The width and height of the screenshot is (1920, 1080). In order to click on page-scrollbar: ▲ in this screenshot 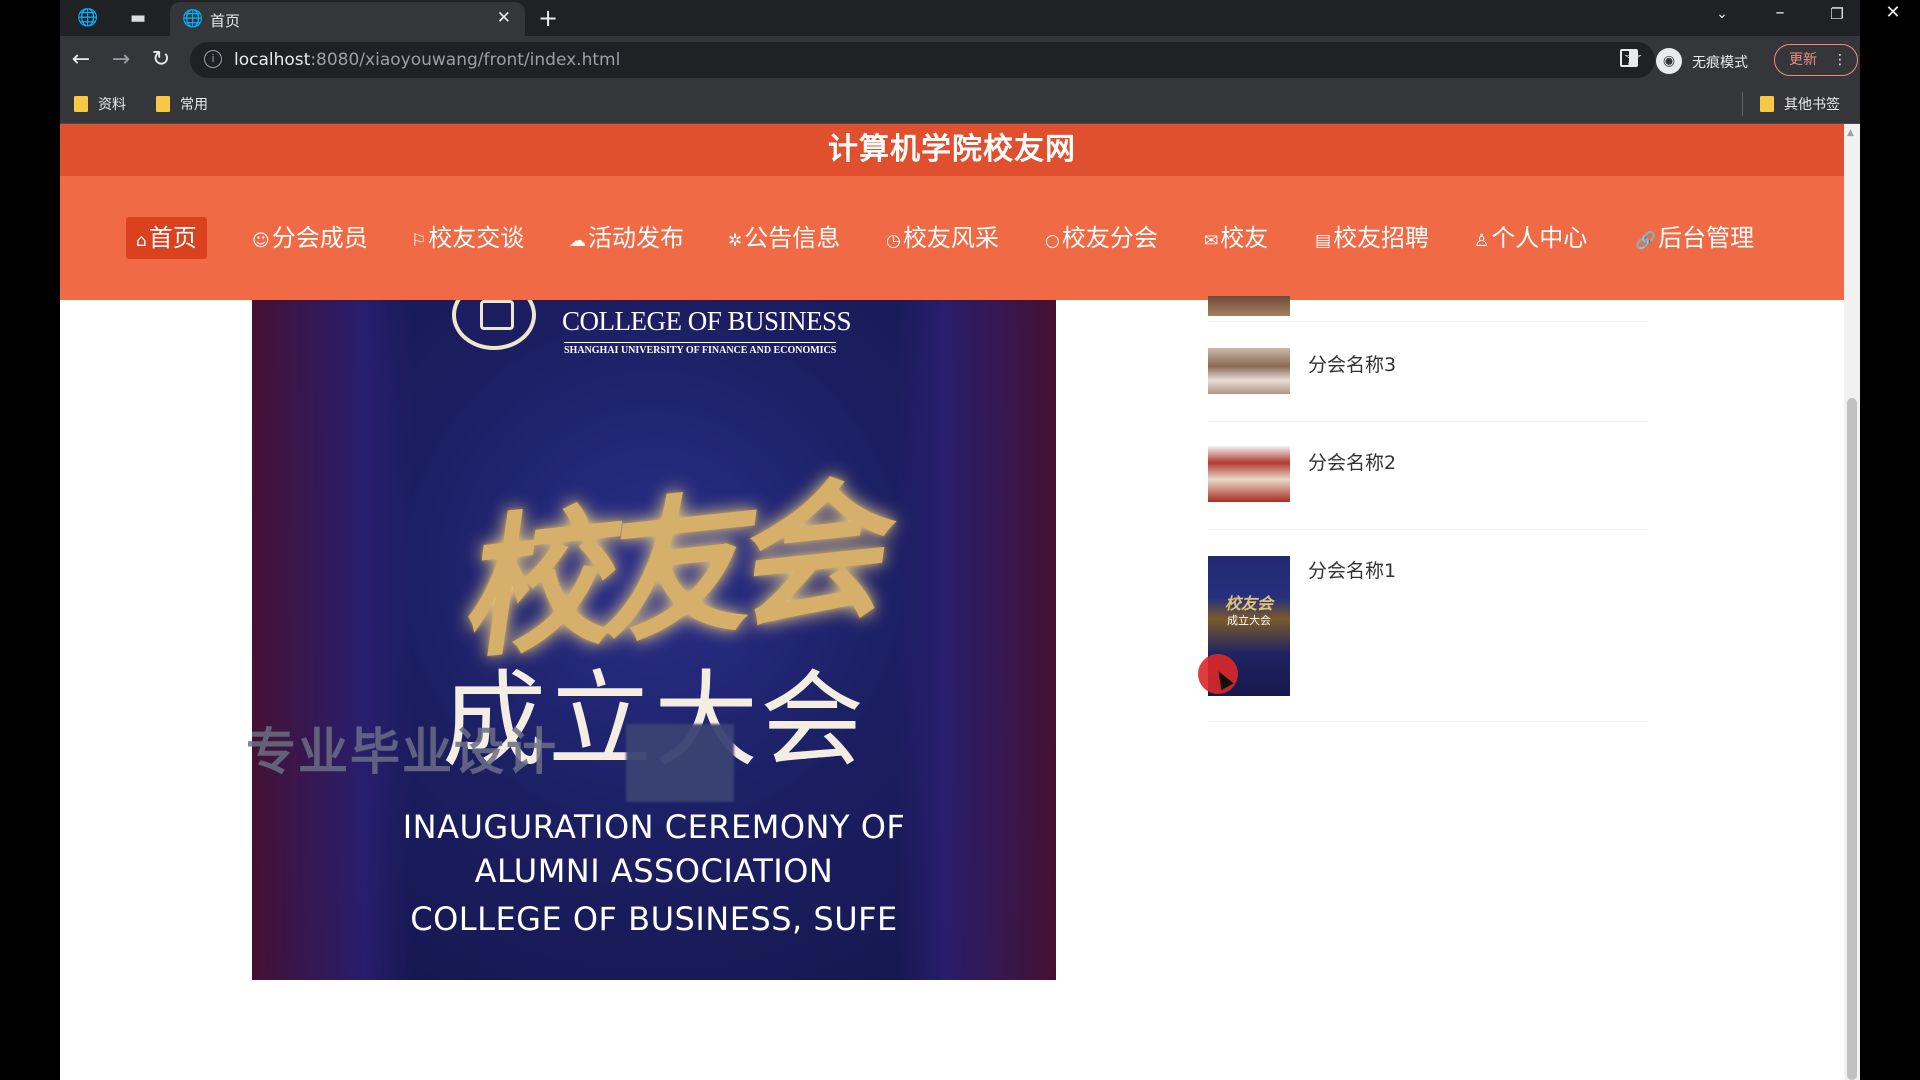, I will do `click(1852, 602)`.